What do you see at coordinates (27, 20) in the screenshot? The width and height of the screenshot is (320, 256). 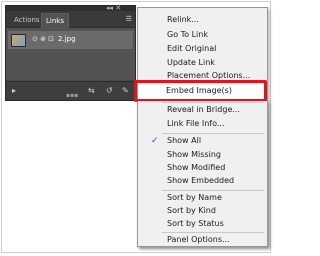 I see `tab-actions: Actions` at bounding box center [27, 20].